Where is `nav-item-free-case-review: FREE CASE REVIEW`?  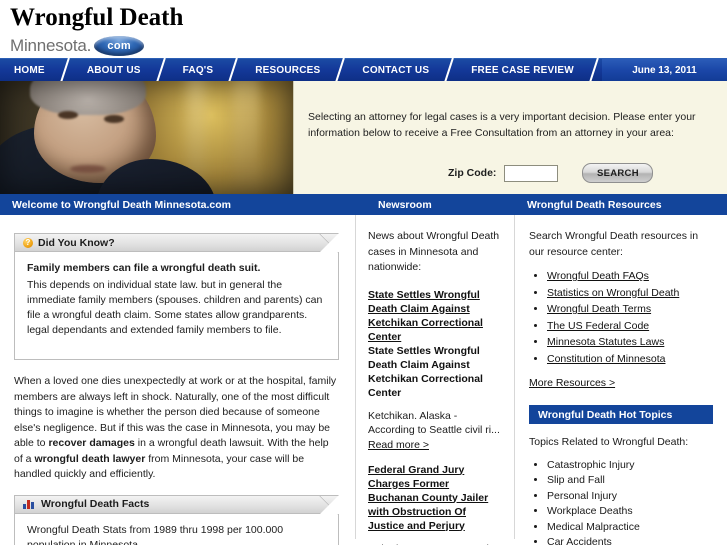
nav-item-free-case-review: FREE CASE REVIEW is located at coordinates (522, 70).